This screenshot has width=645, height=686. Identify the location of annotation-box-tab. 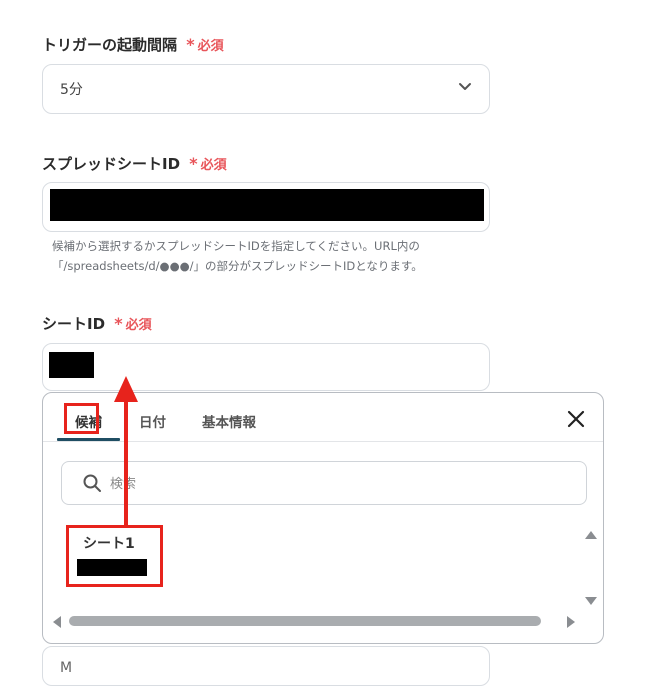
(81, 418).